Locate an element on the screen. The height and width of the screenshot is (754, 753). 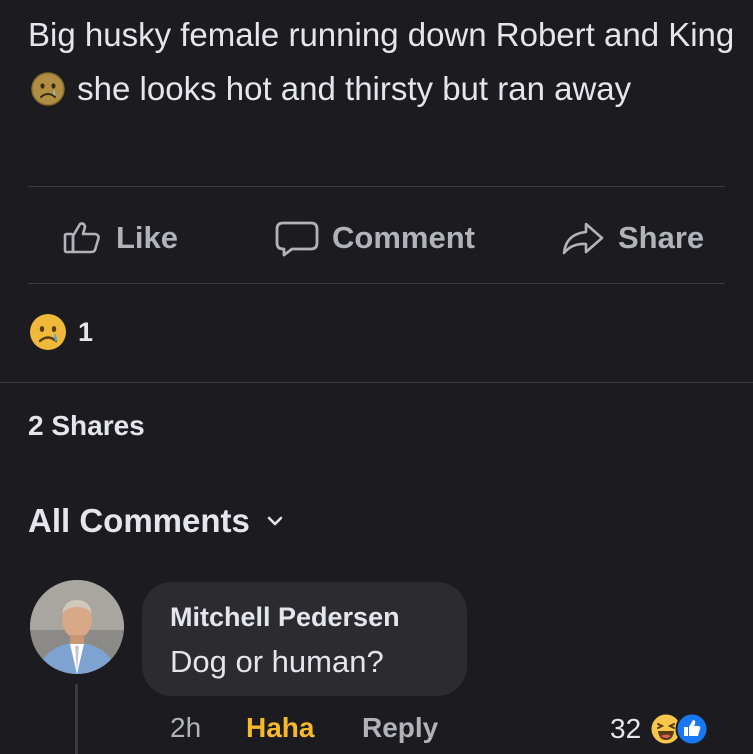
share-button: Share is located at coordinates (632, 238).